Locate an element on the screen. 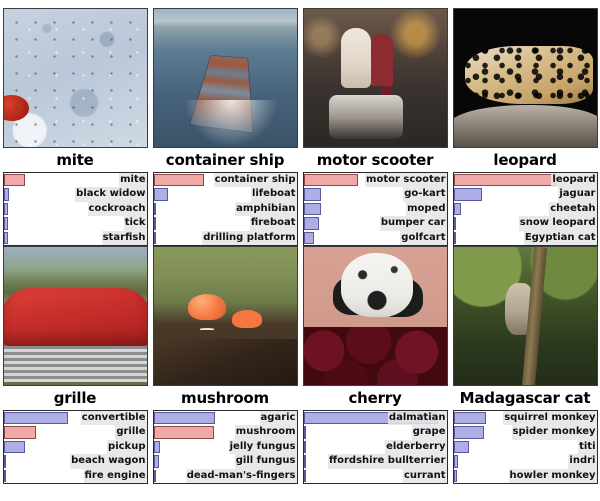 Image resolution: width=600 pixels, height=501 pixels. bar-row: spider monkey is located at coordinates (525, 432).